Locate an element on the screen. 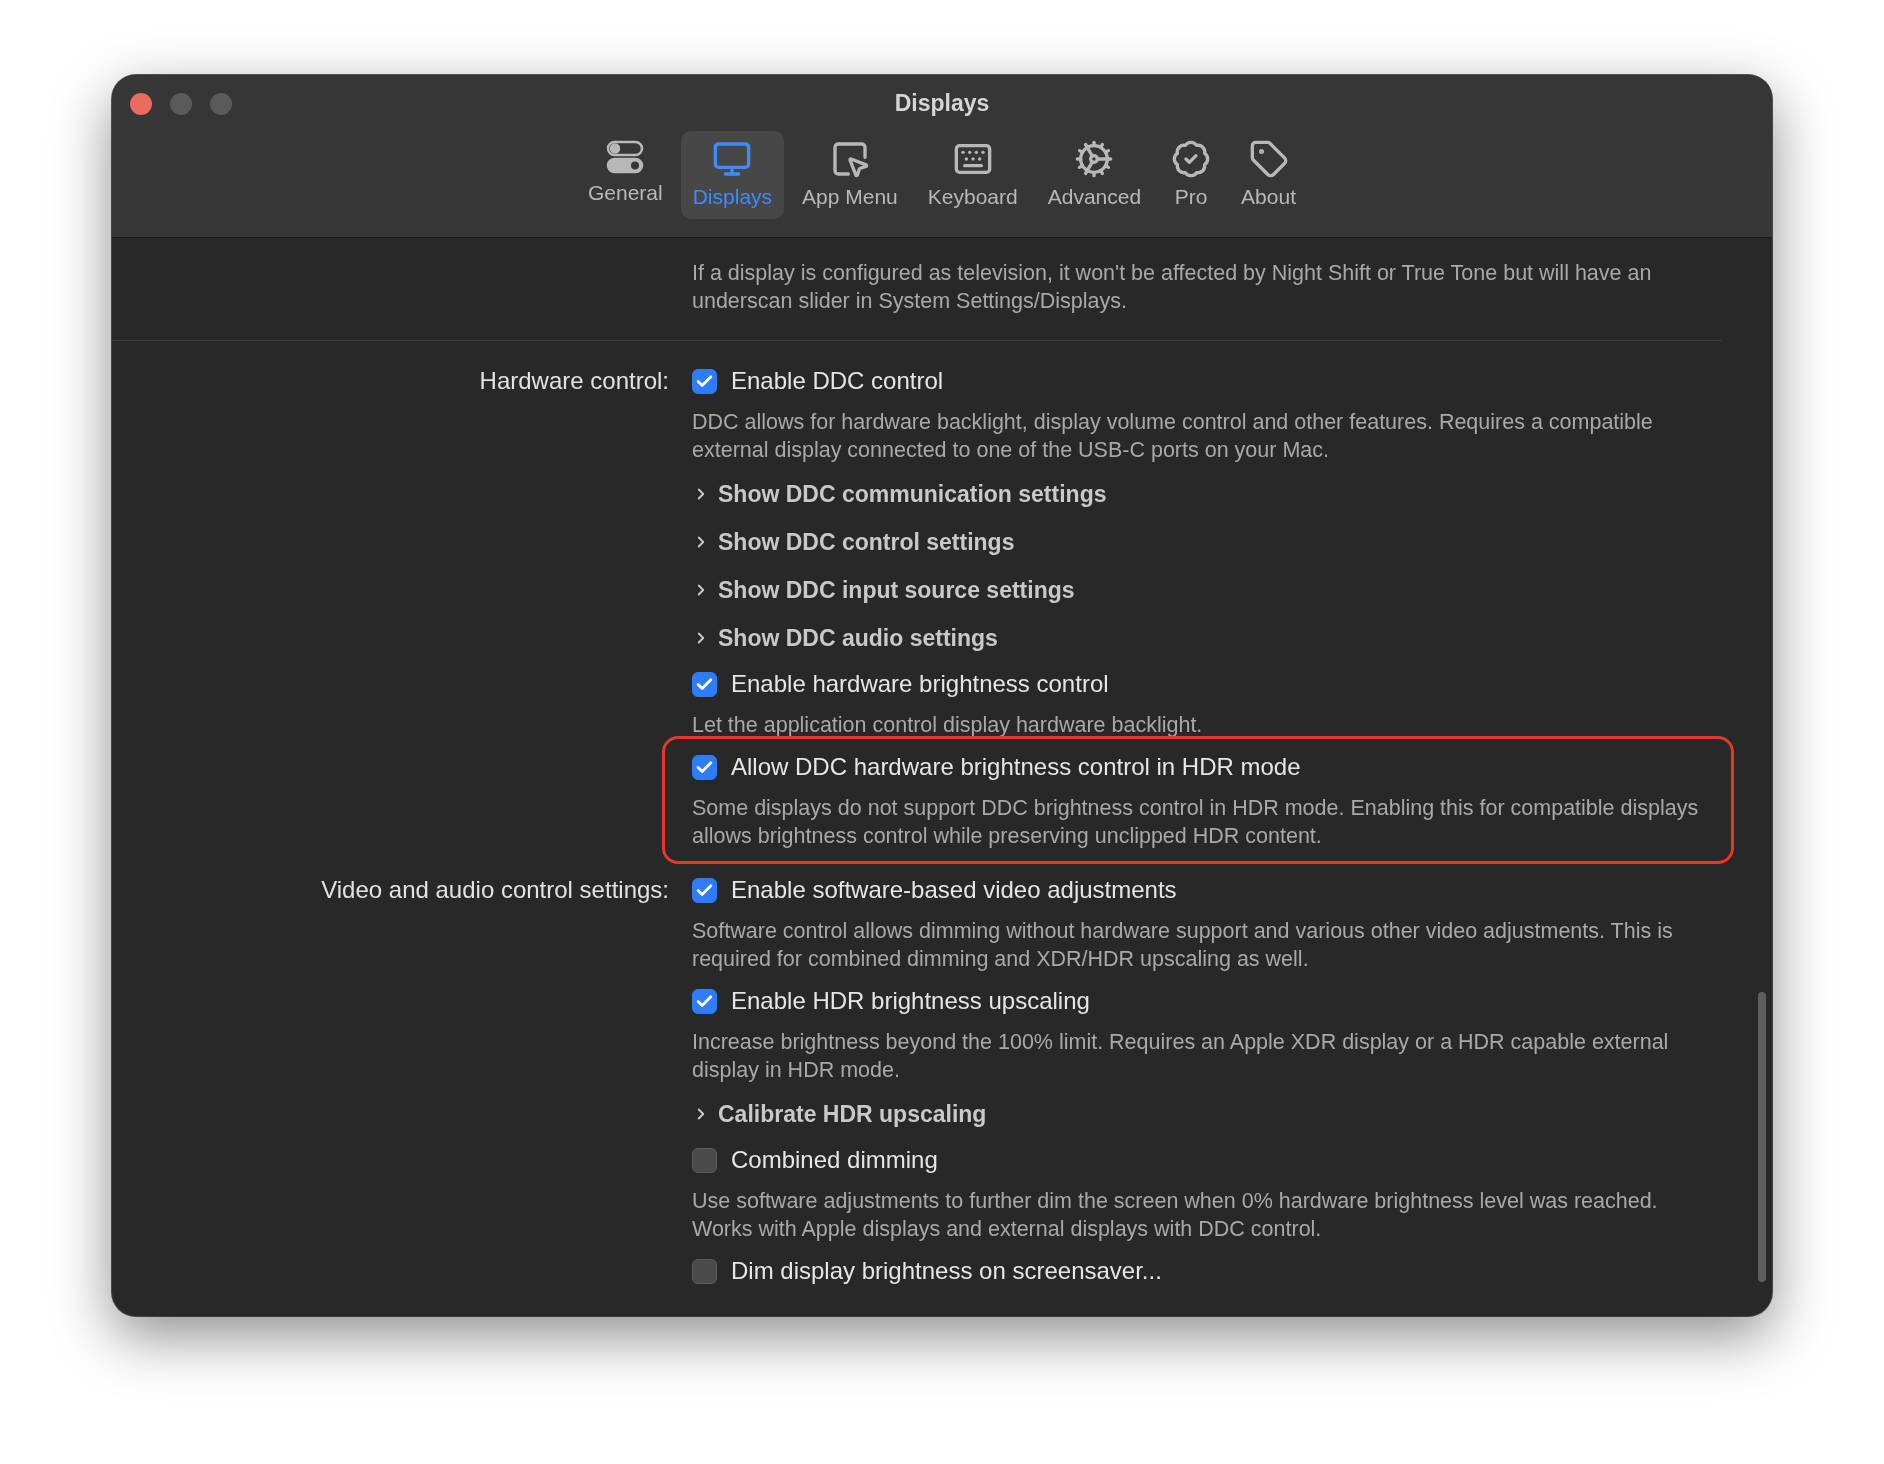  description-text: DDC allows for hardware backlight, display volume control and other features. Requires a compatible external display connected to one of the USB-C ports on your Mac. is located at coordinates (1173, 436).